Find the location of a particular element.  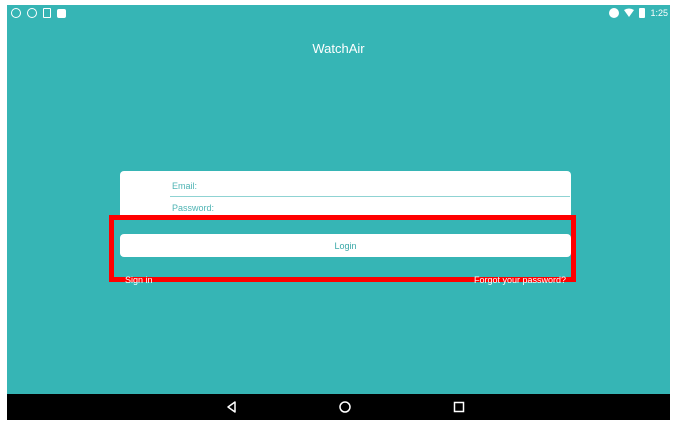

password-field-wrapper is located at coordinates (370, 208).